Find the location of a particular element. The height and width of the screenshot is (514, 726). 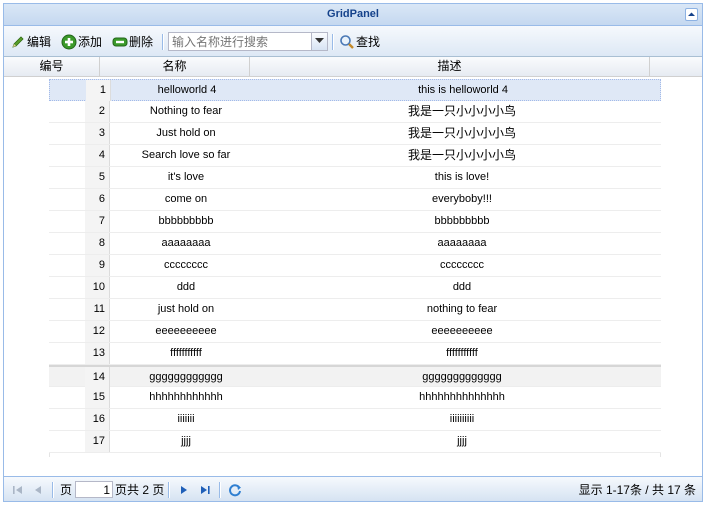

description-cell: fffffffffff is located at coordinates (462, 353).